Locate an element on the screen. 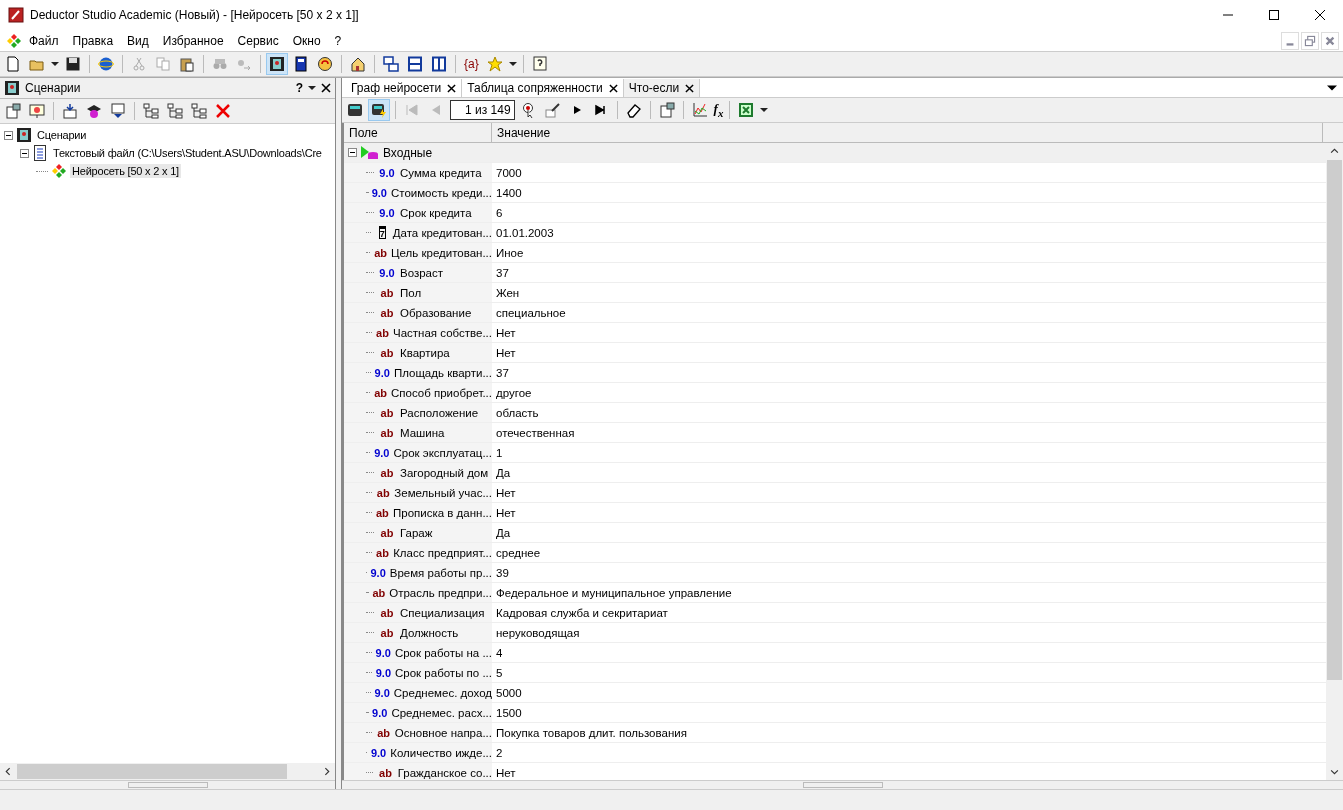 This screenshot has height=810, width=1343. tree-item: Текстовый файл (C:\Users\Student.ASU\Downloads\Cre is located at coordinates (187, 153).